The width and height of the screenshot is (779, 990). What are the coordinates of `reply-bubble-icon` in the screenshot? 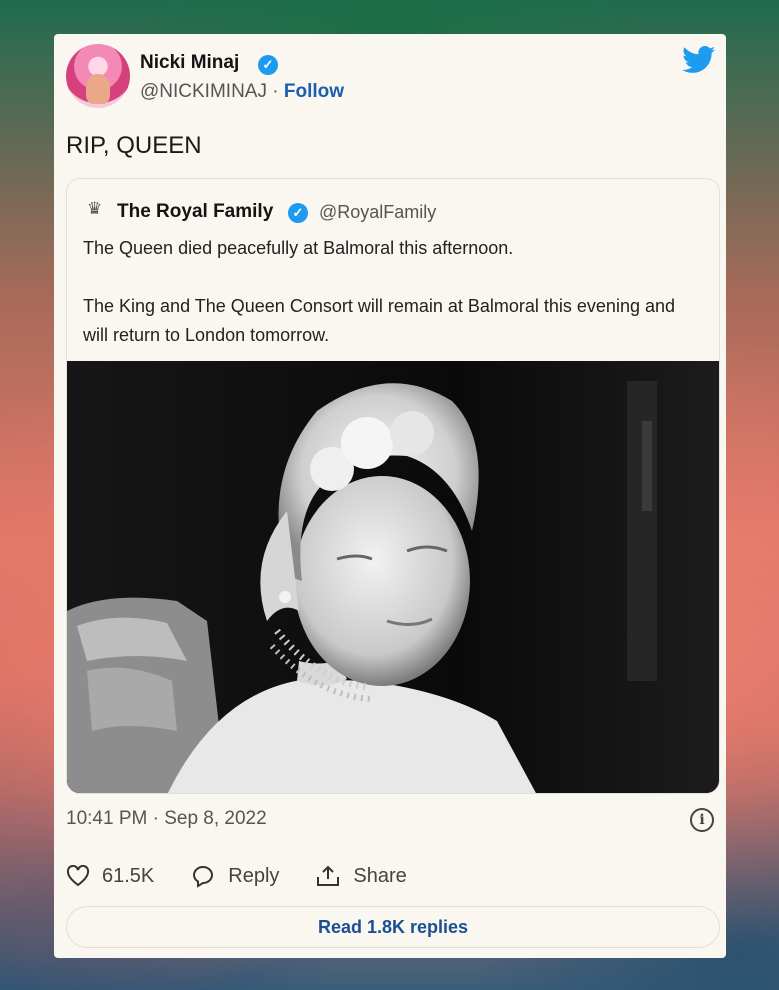 It's located at (203, 877).